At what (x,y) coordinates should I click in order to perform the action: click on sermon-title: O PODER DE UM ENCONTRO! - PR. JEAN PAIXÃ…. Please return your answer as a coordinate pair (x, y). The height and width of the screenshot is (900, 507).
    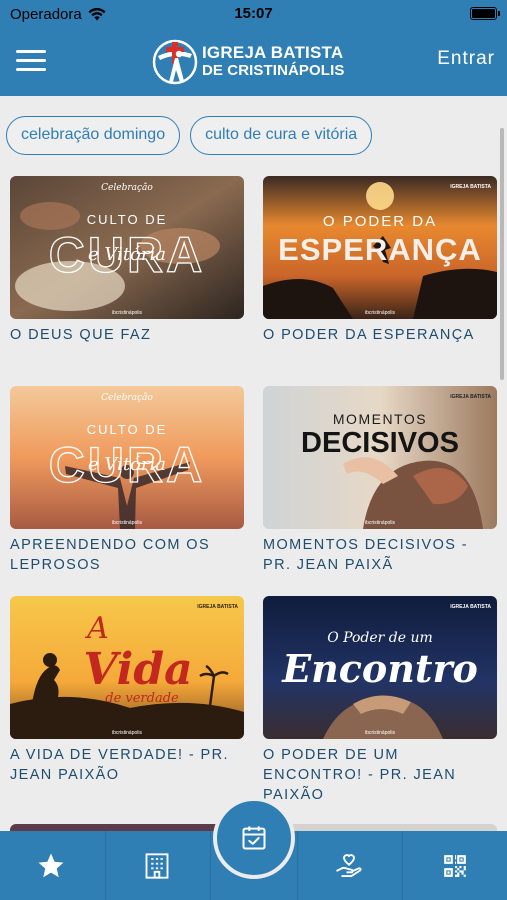
    Looking at the image, I should click on (360, 775).